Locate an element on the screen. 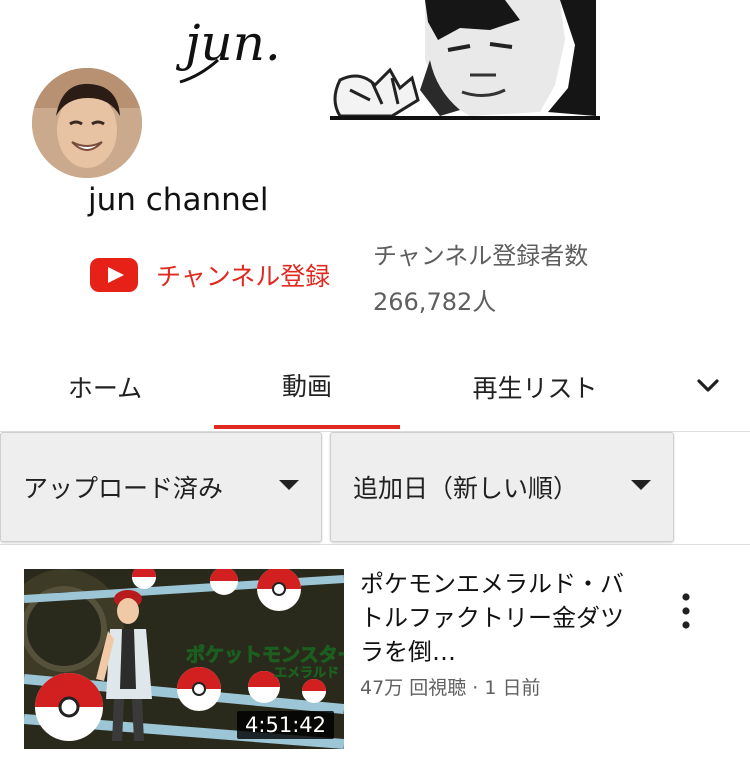 The width and height of the screenshot is (750, 760). chevron-down-icon is located at coordinates (708, 385).